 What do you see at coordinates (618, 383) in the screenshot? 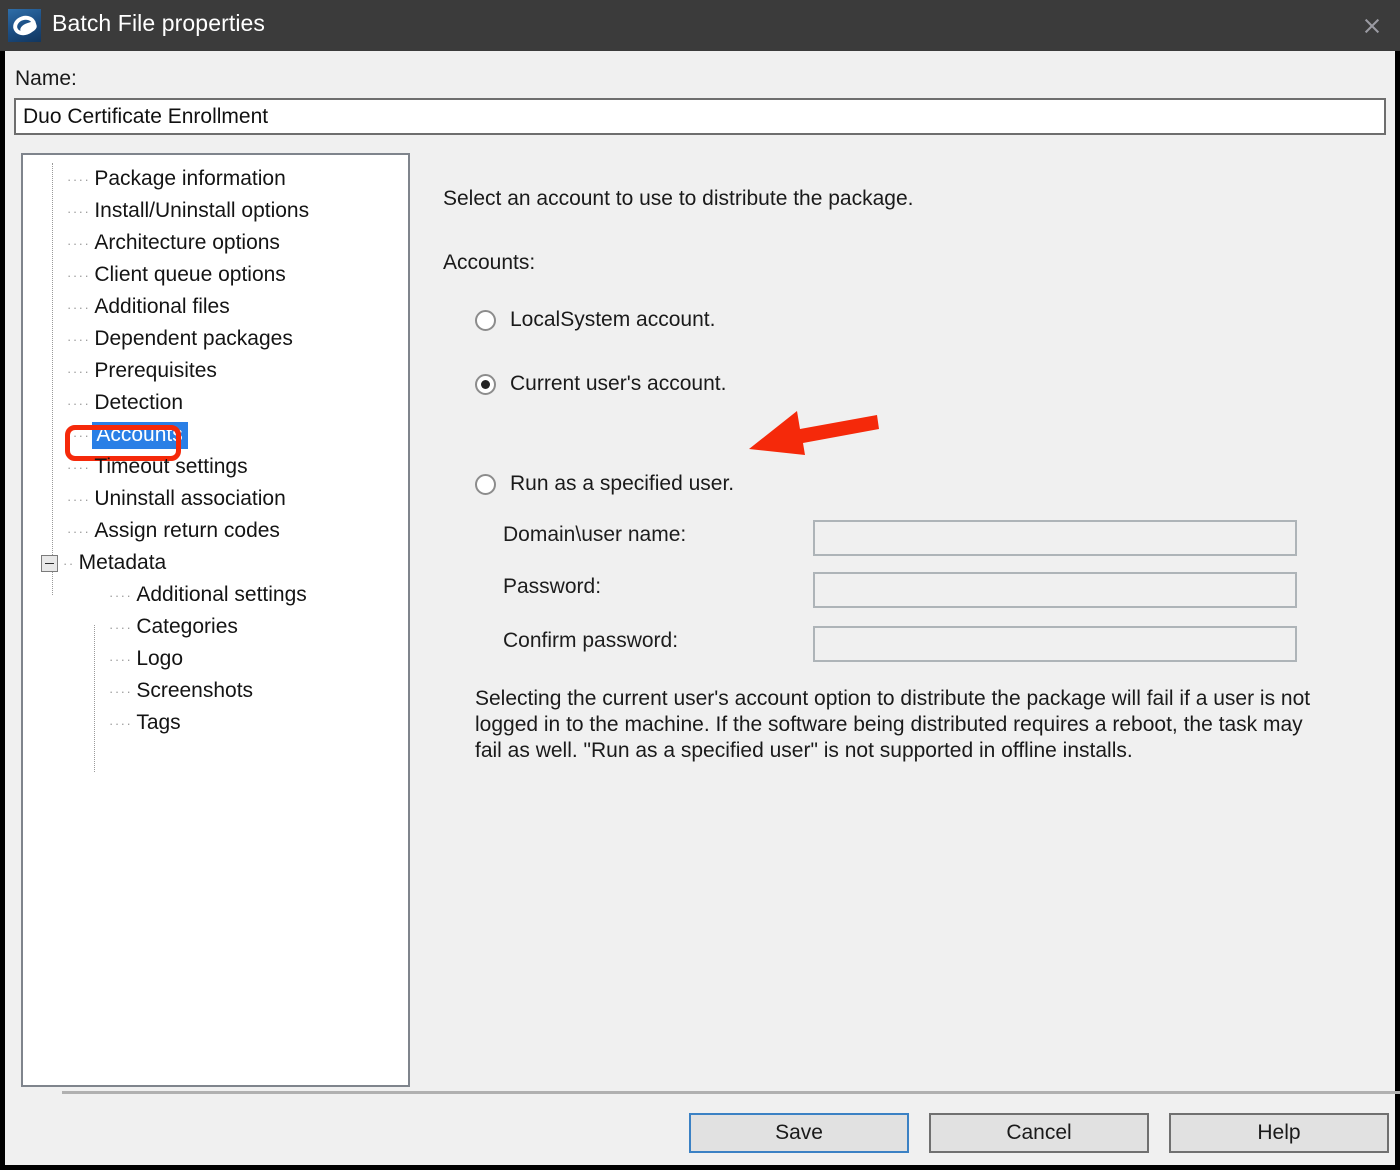
I see `radio-label: Current user's account.` at bounding box center [618, 383].